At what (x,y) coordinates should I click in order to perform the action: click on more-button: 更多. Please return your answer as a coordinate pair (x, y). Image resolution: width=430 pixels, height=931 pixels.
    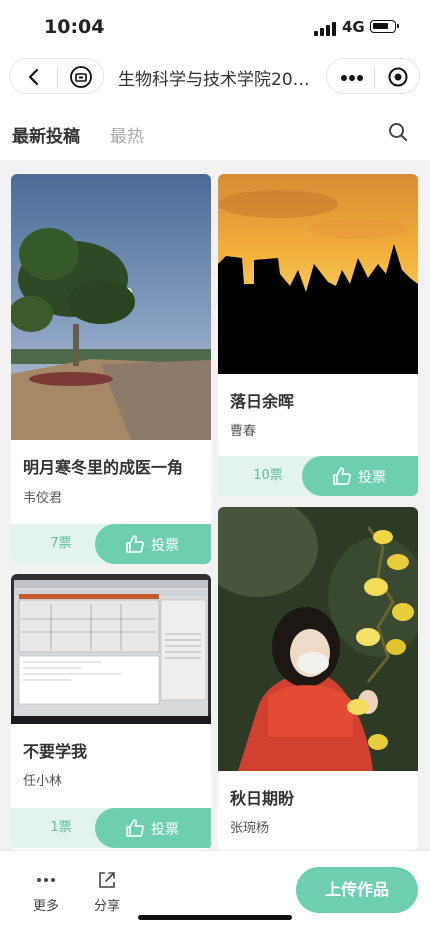
    Looking at the image, I should click on (46, 891).